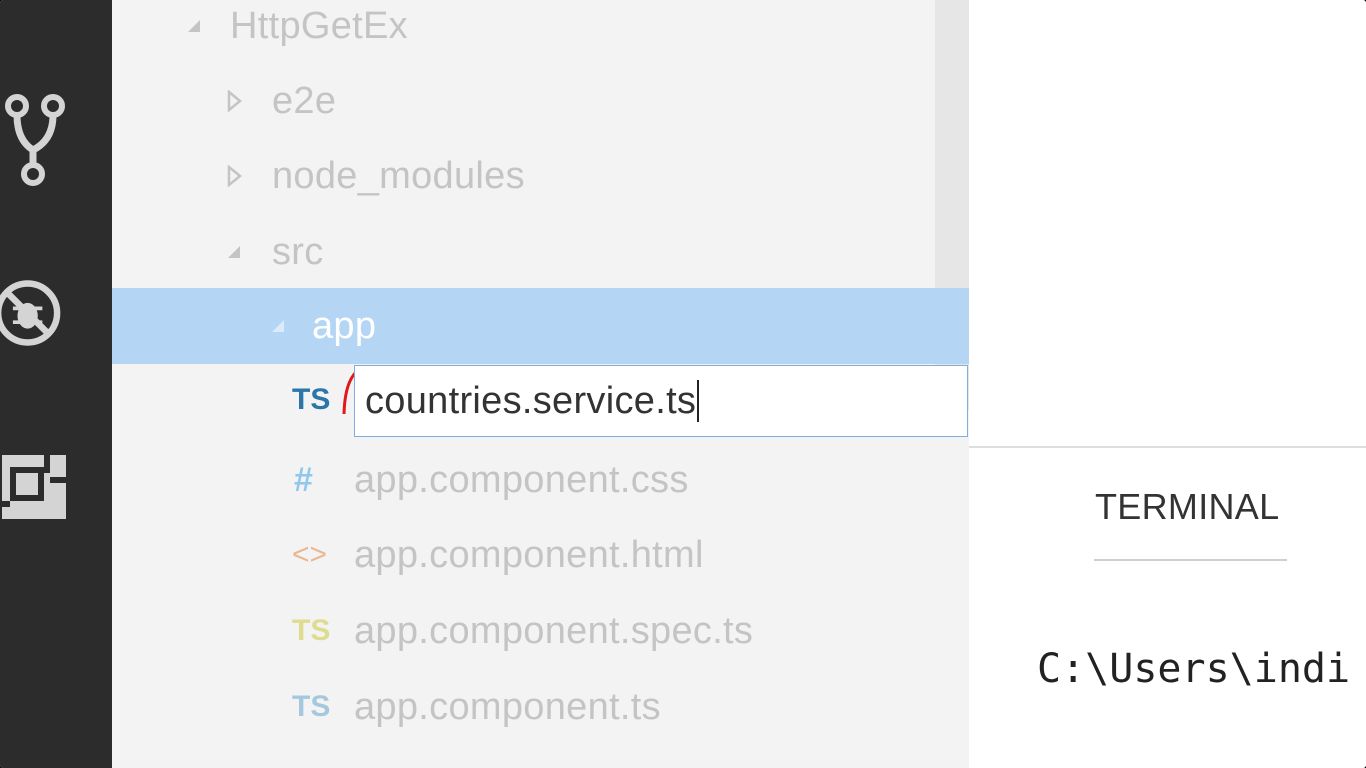 The width and height of the screenshot is (1366, 768). I want to click on rename-input-value: countries.service.ts, so click(531, 400).